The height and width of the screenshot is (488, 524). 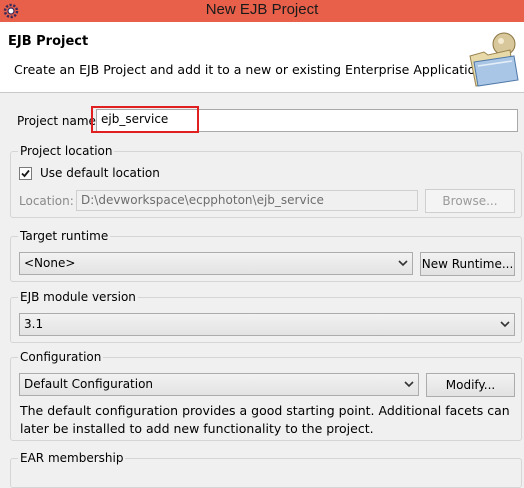 I want to click on ejb-module-version-value: 3.1, so click(x=34, y=324).